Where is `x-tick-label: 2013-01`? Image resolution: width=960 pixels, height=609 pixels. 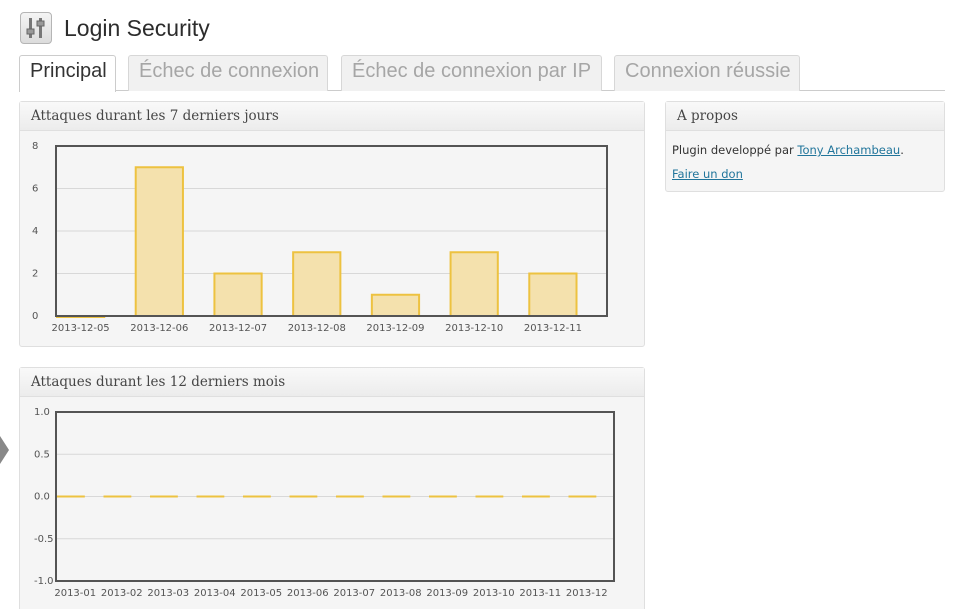
x-tick-label: 2013-01 is located at coordinates (75, 593).